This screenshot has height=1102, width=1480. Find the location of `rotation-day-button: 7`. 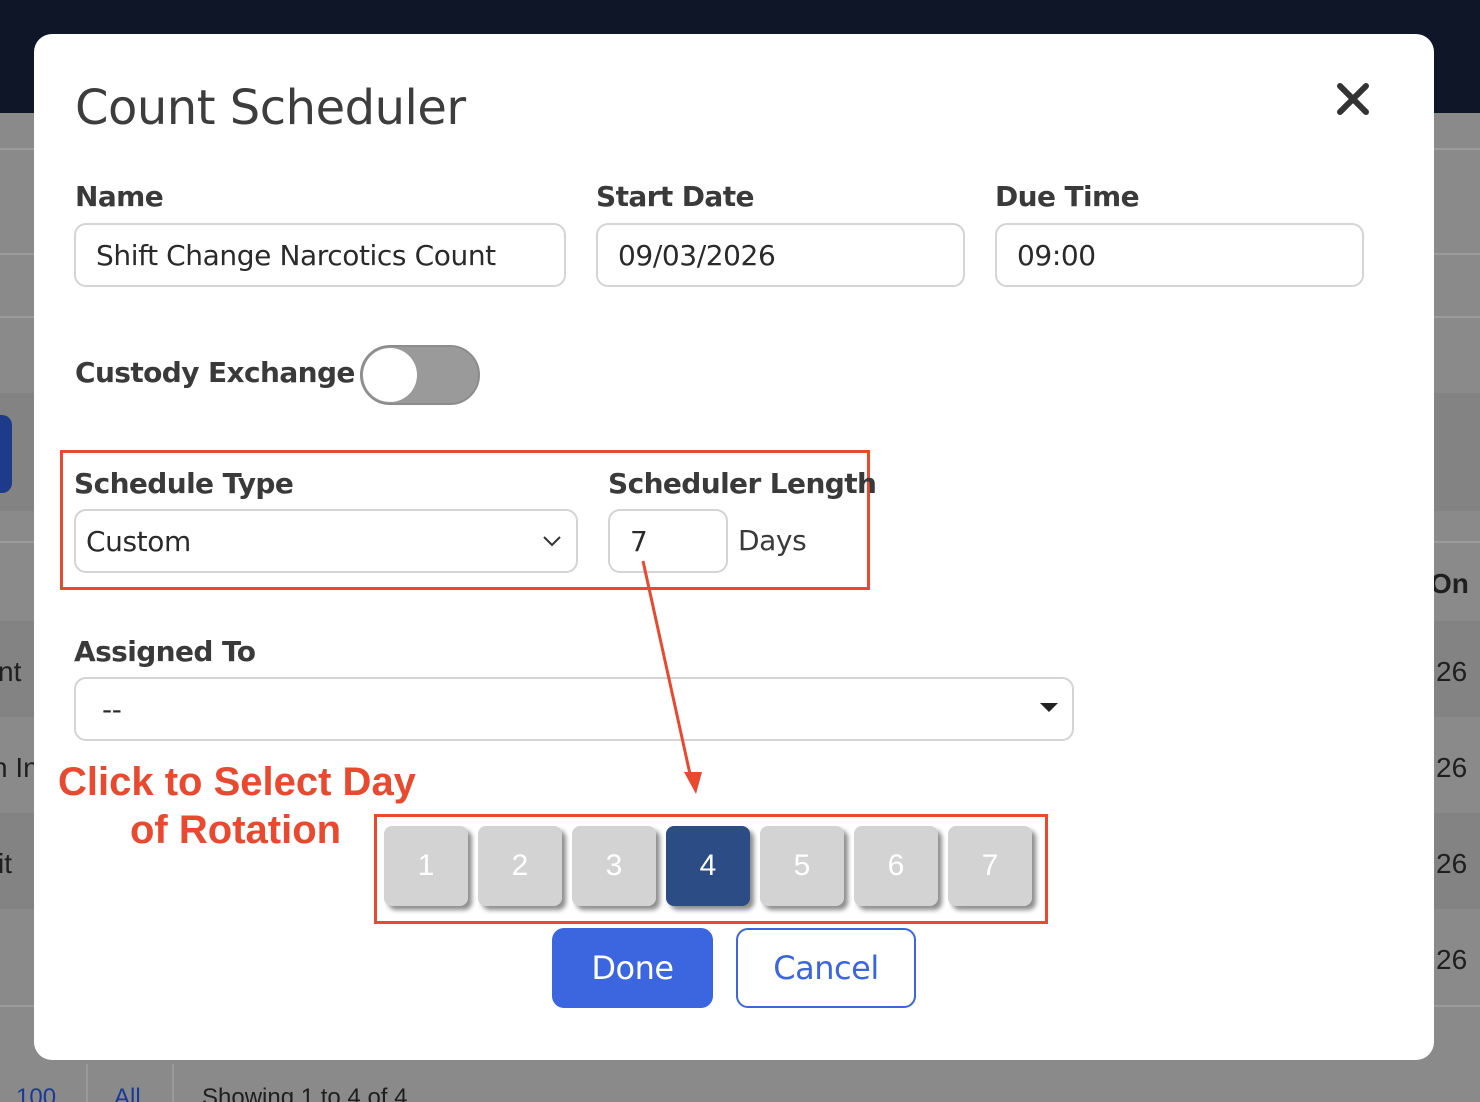

rotation-day-button: 7 is located at coordinates (990, 866).